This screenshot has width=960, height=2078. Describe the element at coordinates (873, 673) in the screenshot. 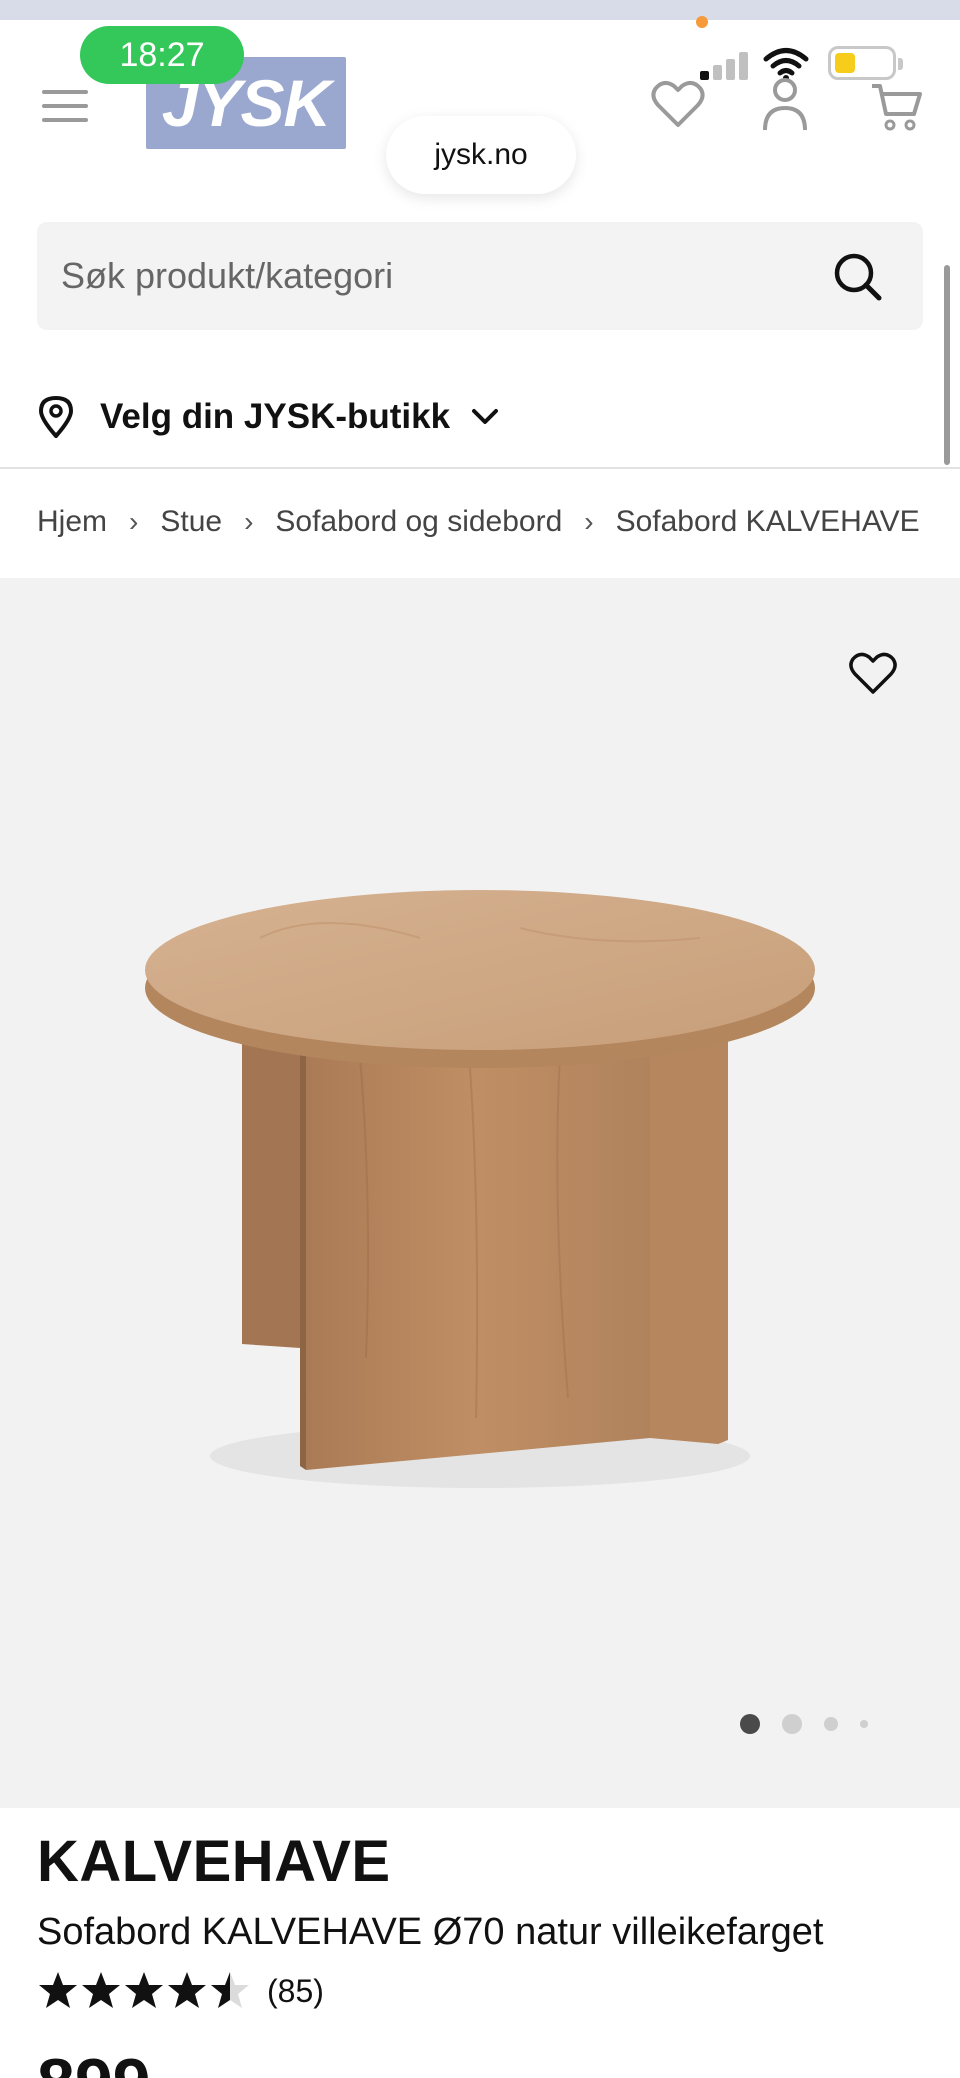

I see `add-to-wishlist-heart-icon` at that location.